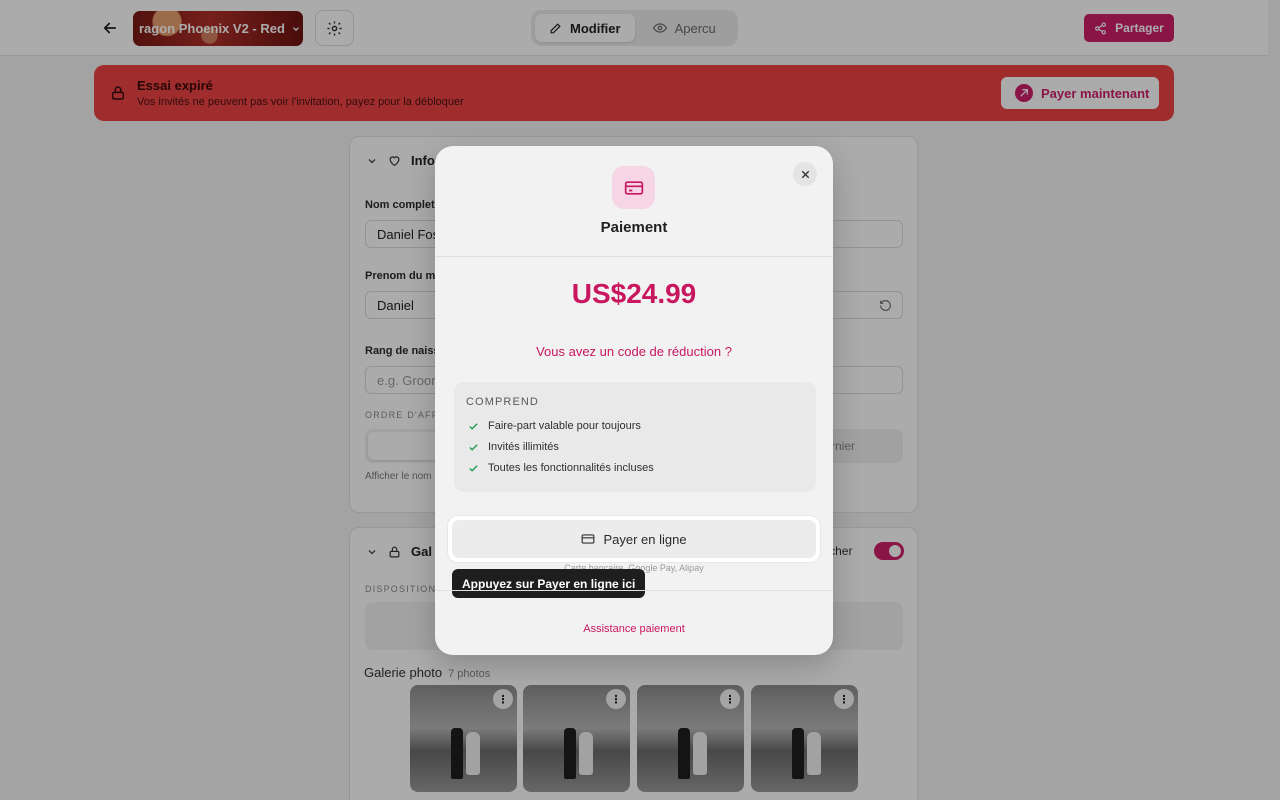 Image resolution: width=1280 pixels, height=800 pixels. I want to click on pay-online-button: Payer en ligne, so click(634, 539).